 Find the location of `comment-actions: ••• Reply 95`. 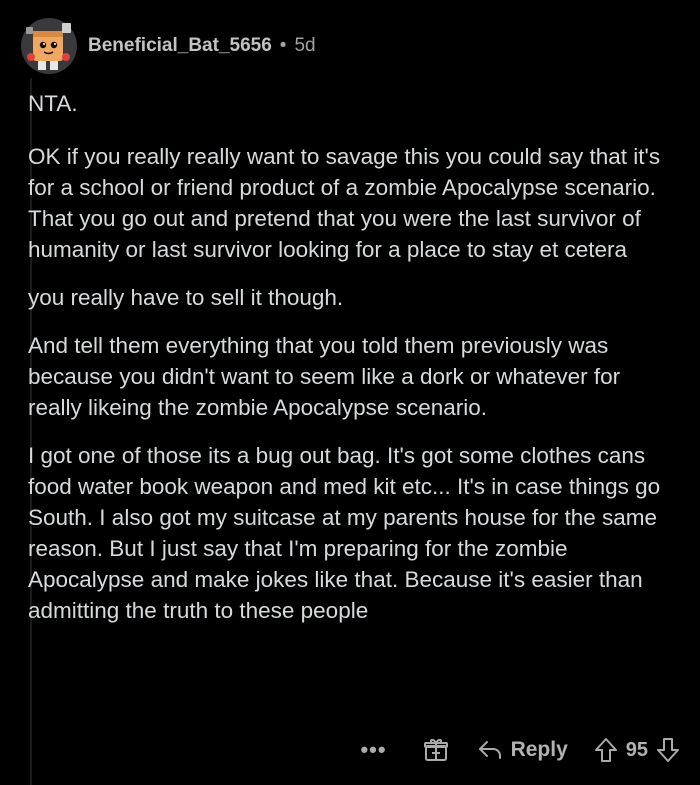

comment-actions: ••• Reply 95 is located at coordinates (520, 750).